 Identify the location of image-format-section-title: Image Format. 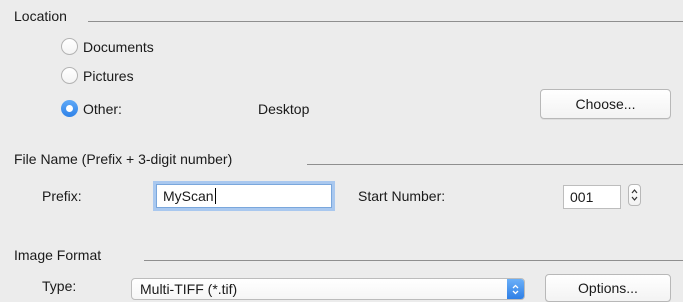
(58, 255).